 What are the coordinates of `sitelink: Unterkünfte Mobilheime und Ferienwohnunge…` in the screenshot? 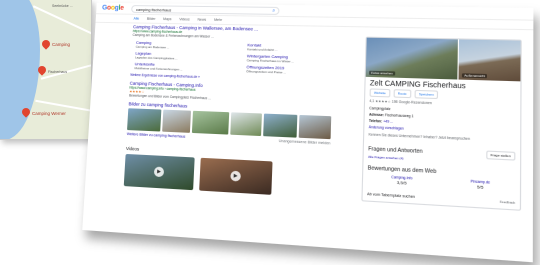 It's located at (185, 67).